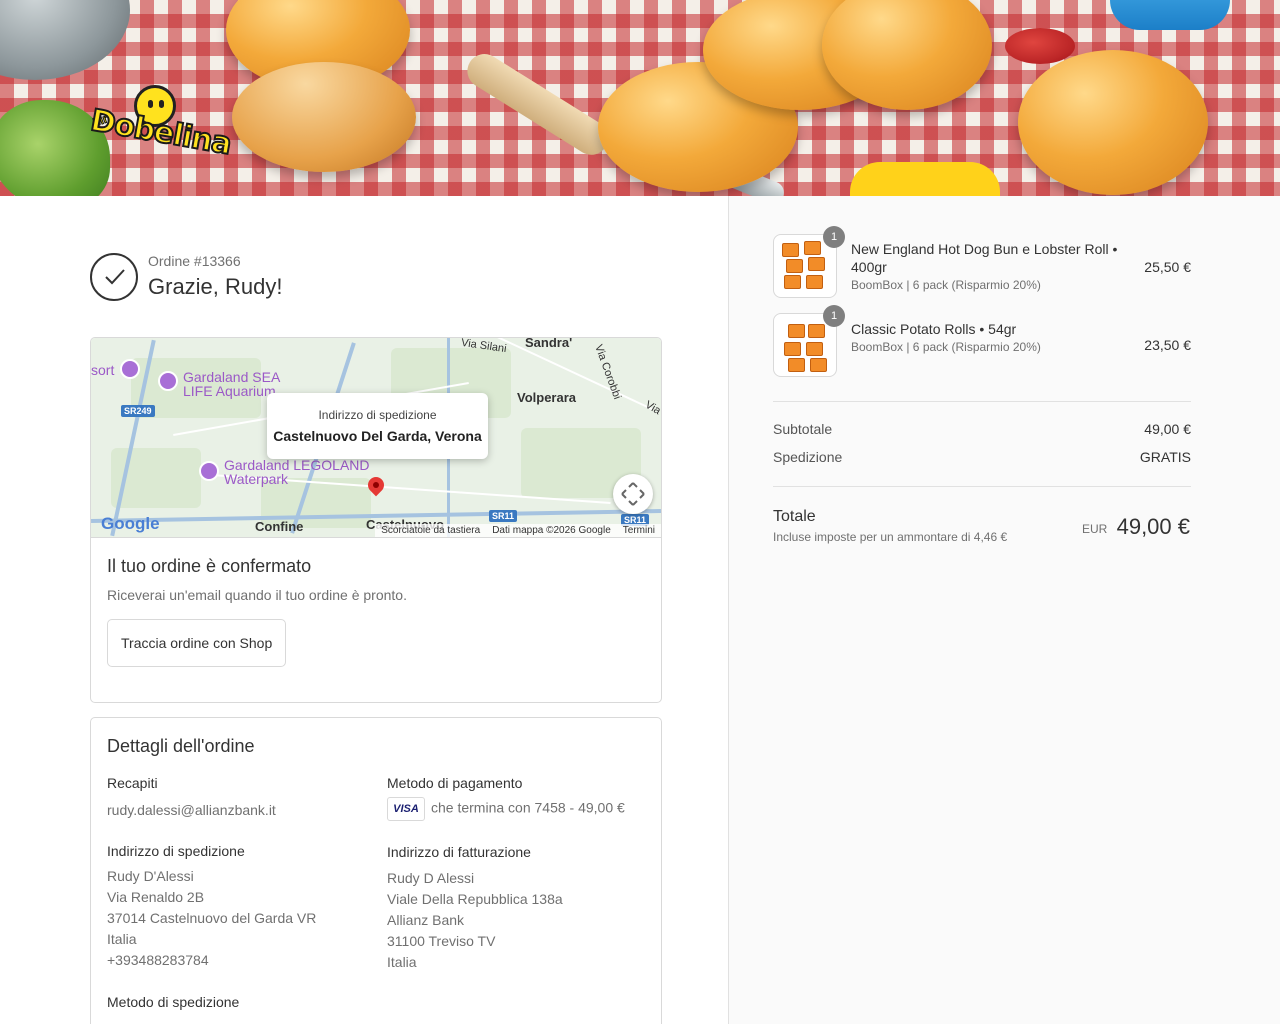 The width and height of the screenshot is (1280, 1024). What do you see at coordinates (528, 807) in the screenshot?
I see `payment-text: che termina con 7458 - 49,00 €` at bounding box center [528, 807].